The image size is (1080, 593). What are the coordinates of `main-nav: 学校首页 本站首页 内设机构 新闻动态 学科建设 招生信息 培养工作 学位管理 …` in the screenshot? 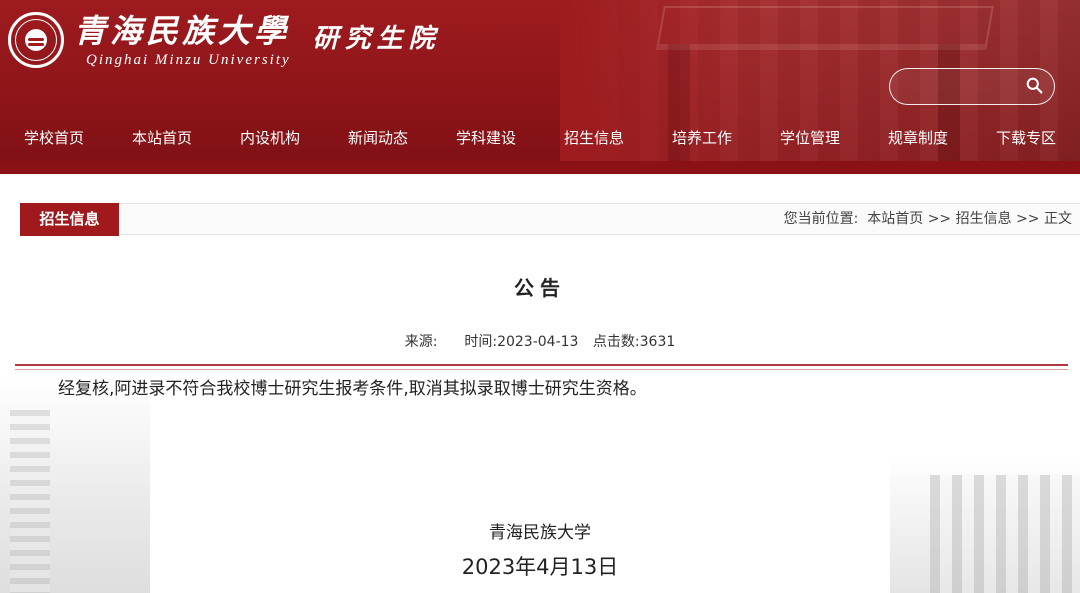 It's located at (540, 138).